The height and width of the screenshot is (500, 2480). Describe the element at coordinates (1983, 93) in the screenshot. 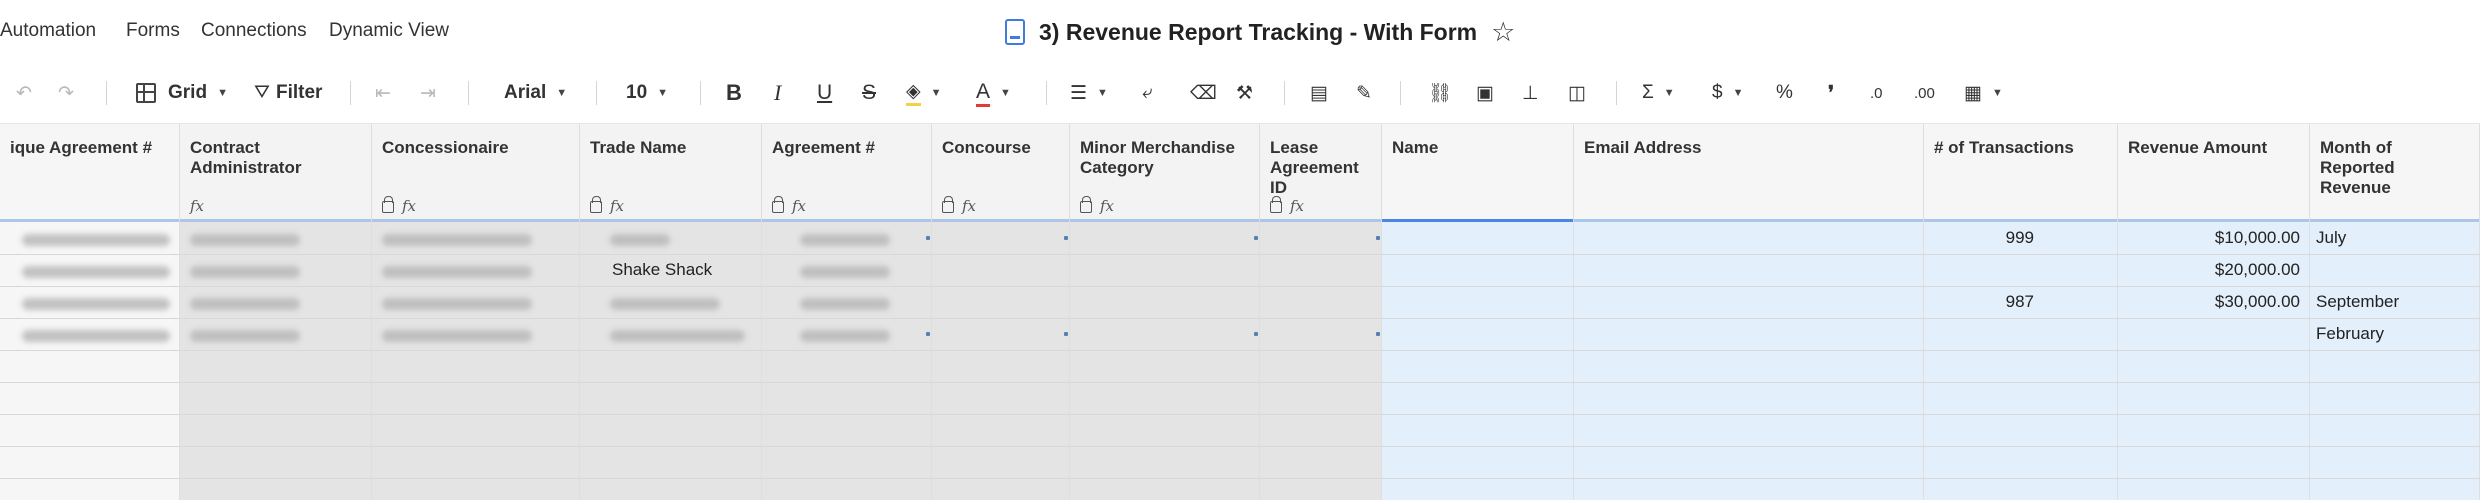

I see `date-format-button: ▦ ▼` at that location.